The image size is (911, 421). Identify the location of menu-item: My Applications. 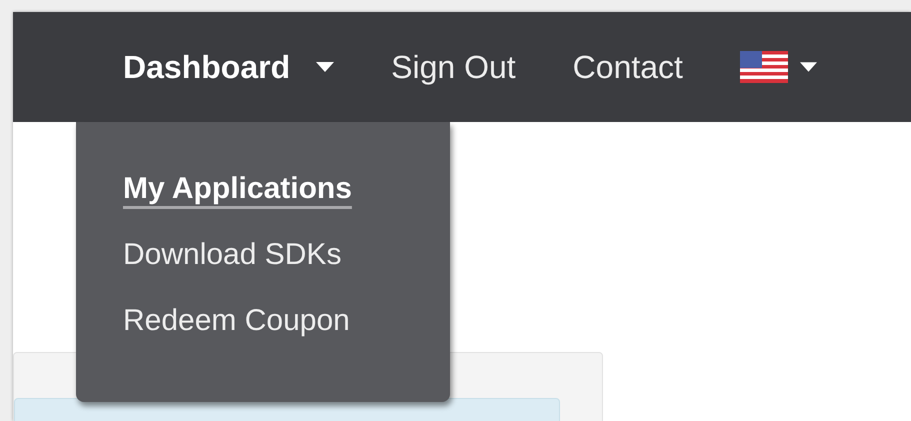
(237, 189).